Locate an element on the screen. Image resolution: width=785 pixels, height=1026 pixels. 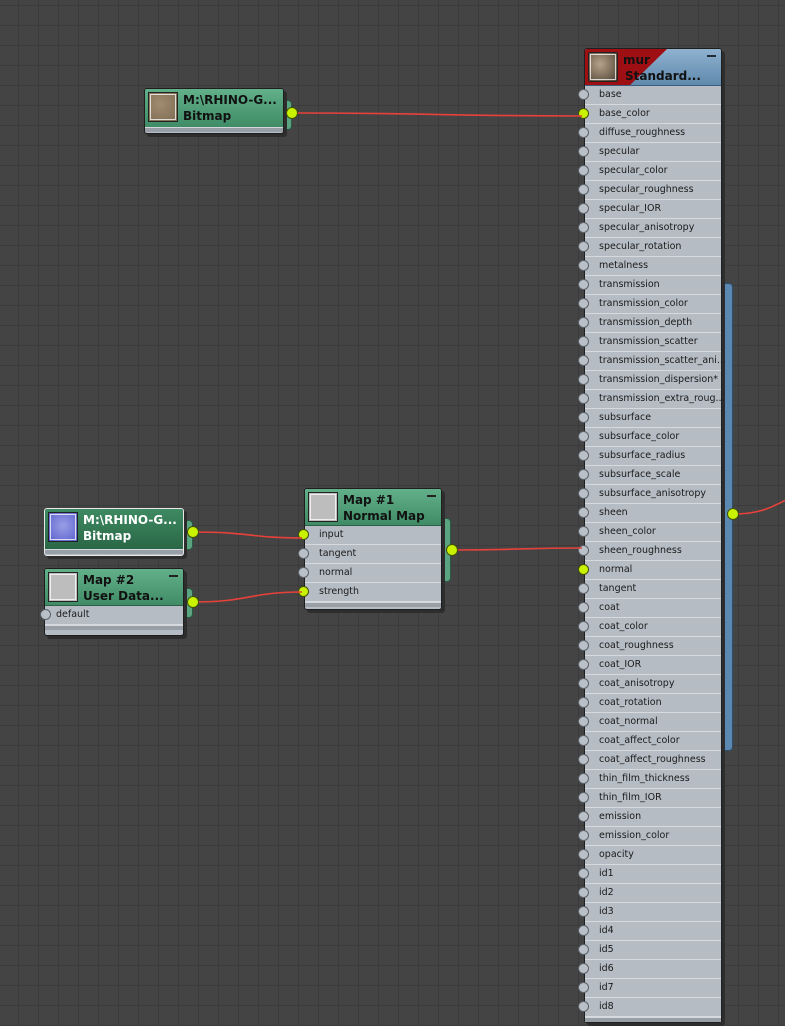
input-row-coat-color: coat_color is located at coordinates (649, 627).